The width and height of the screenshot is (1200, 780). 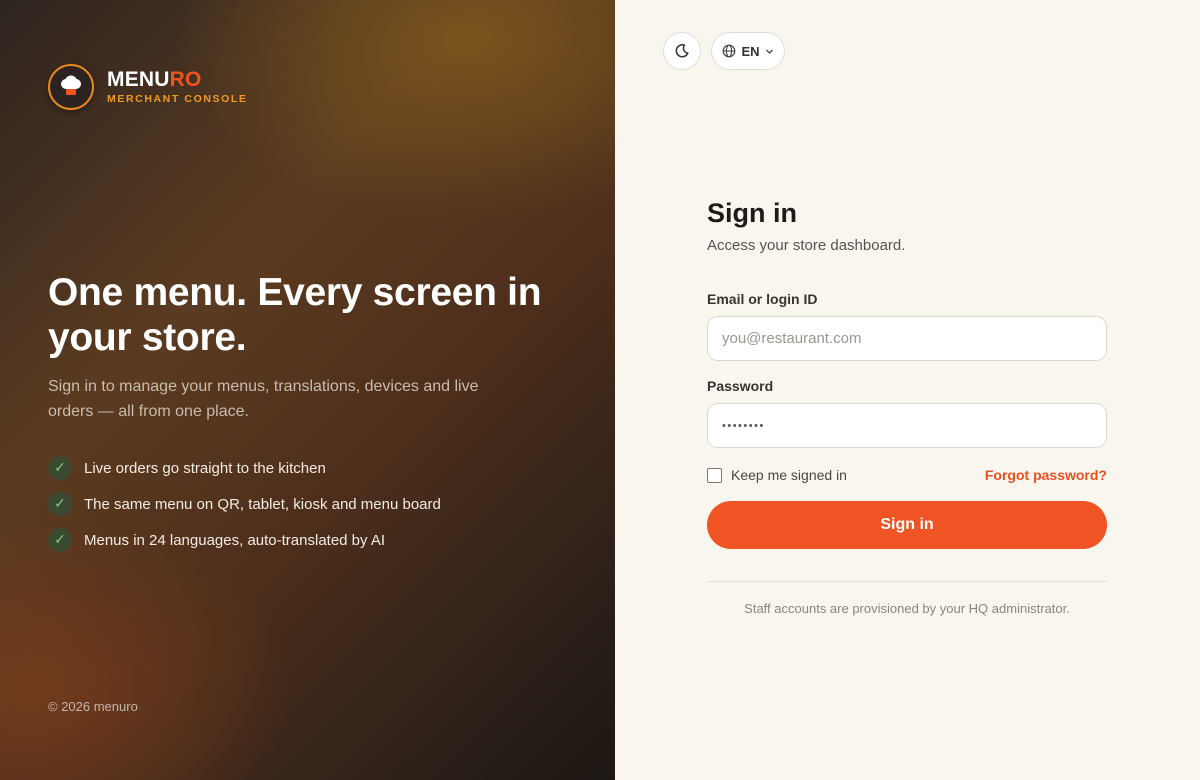 I want to click on moon-icon, so click(x=682, y=51).